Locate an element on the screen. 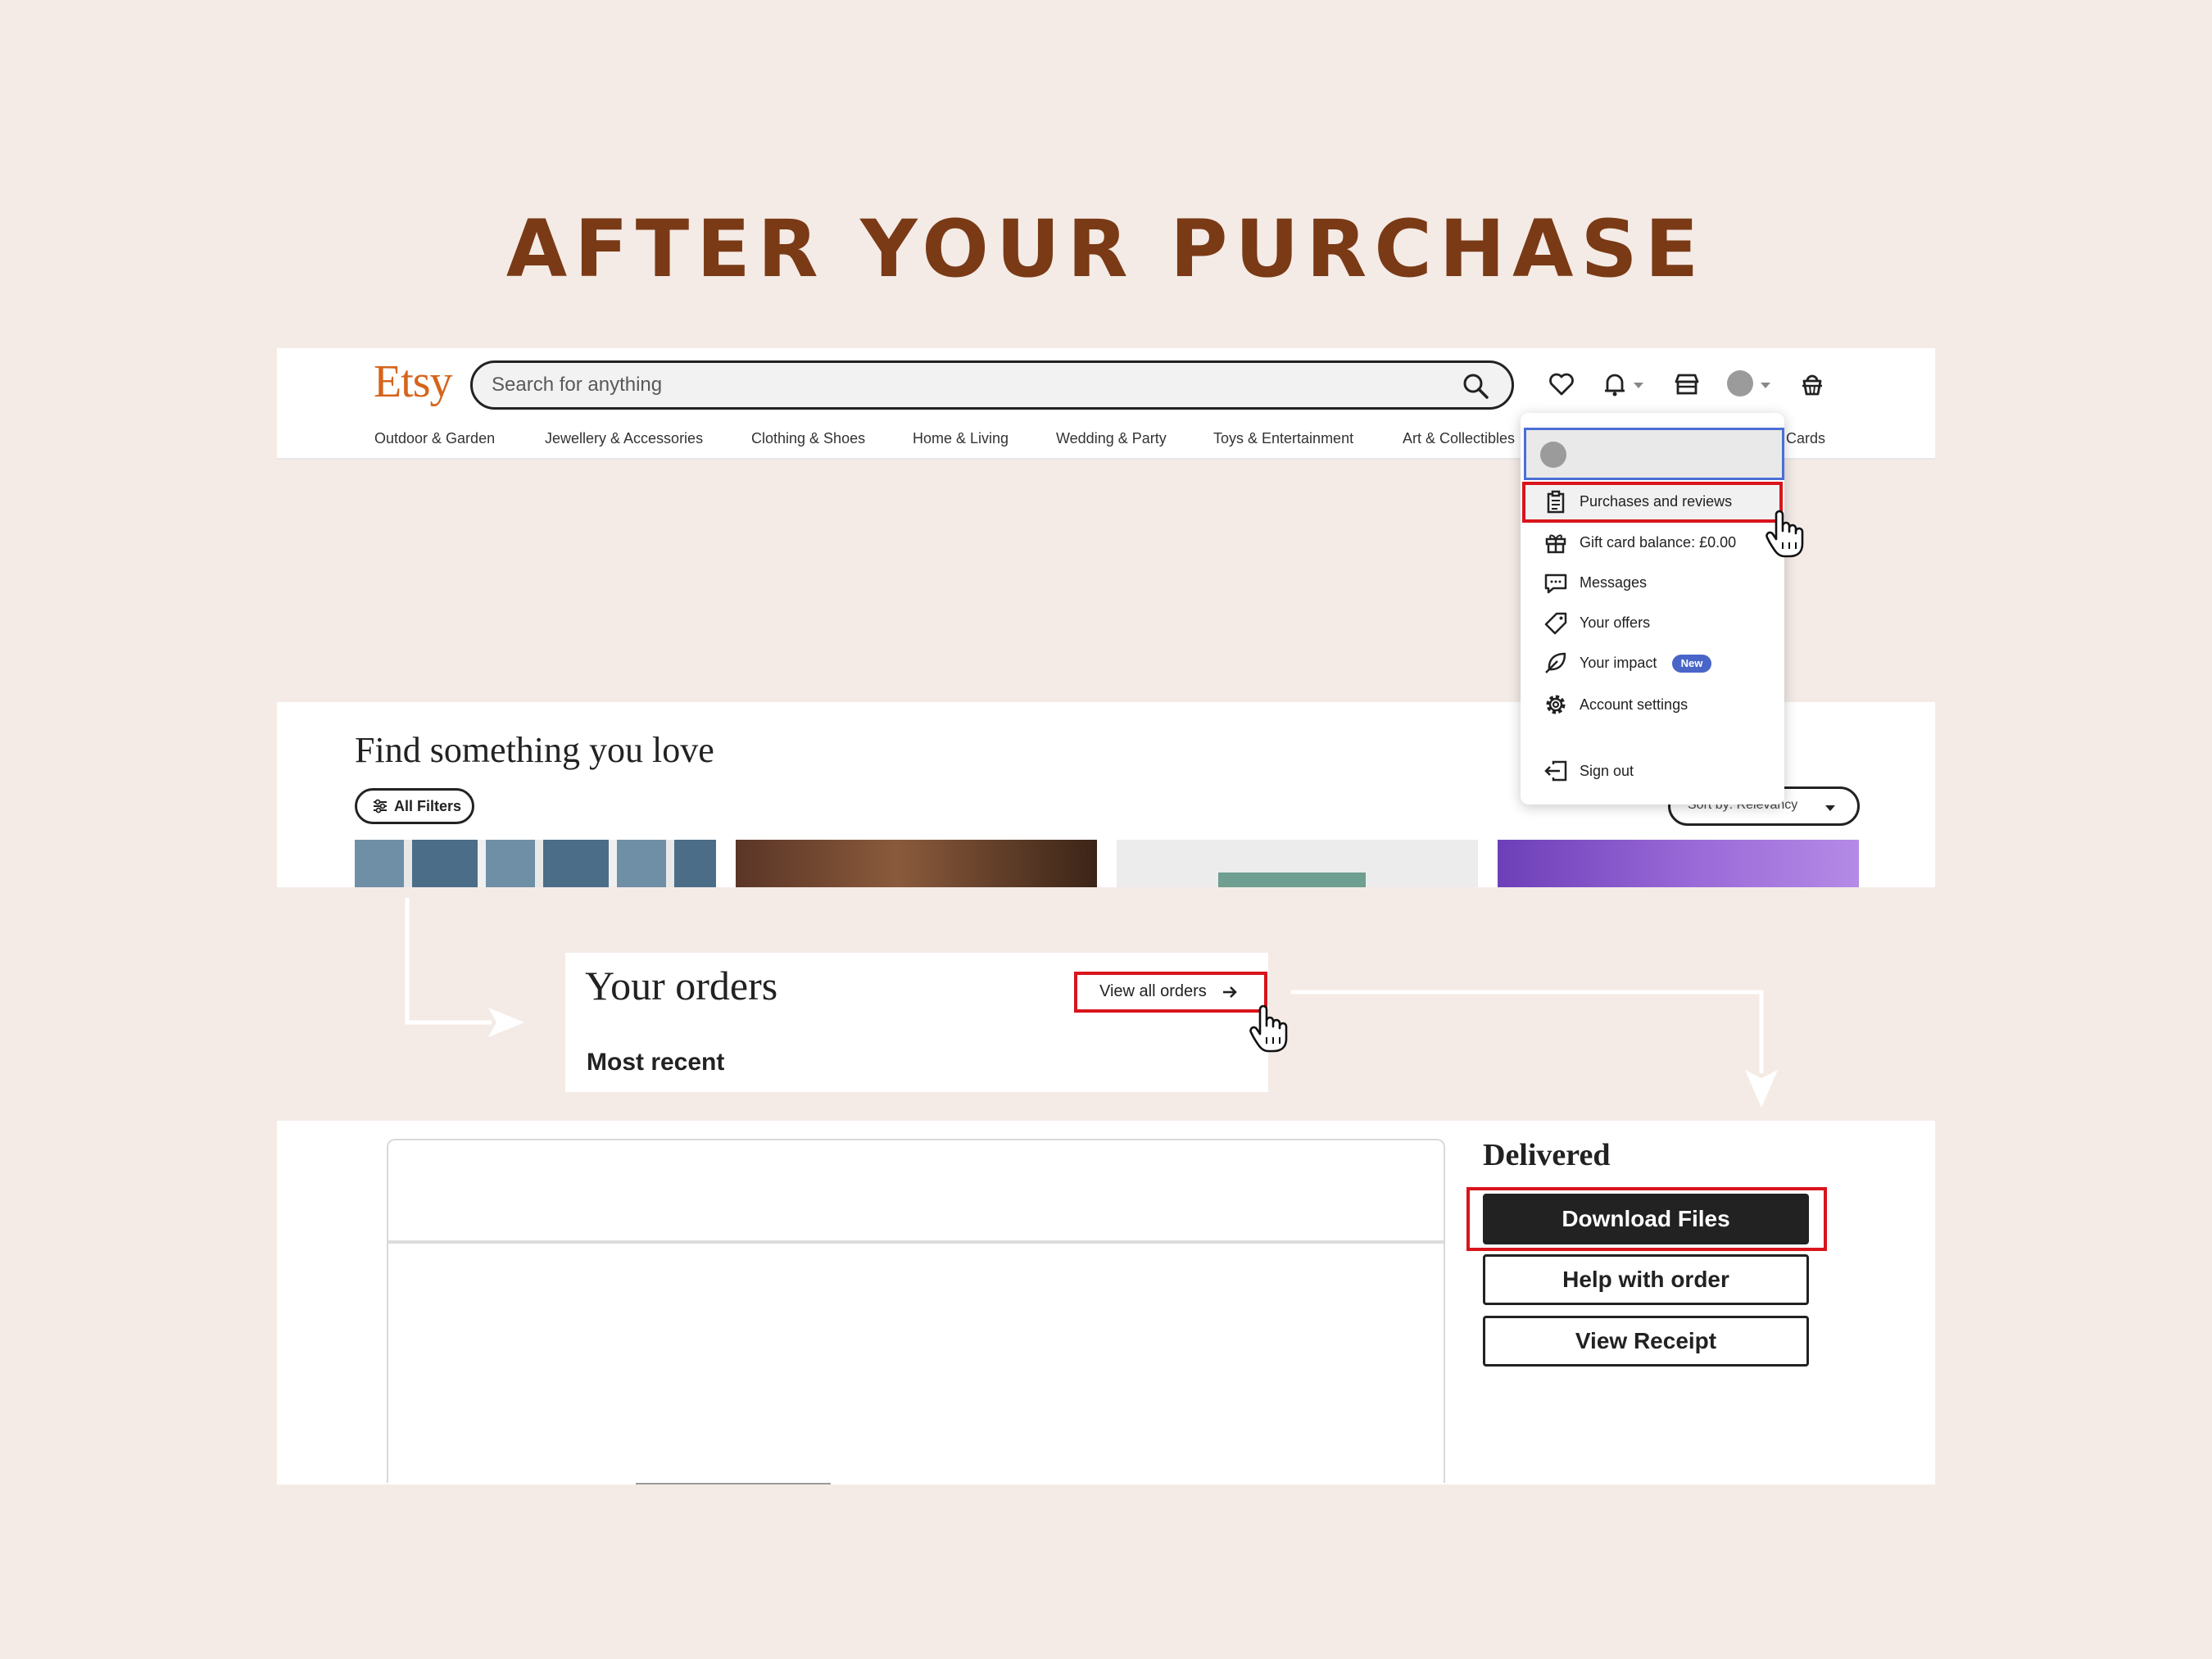 The width and height of the screenshot is (2212, 1659). heart-icon is located at coordinates (1561, 384).